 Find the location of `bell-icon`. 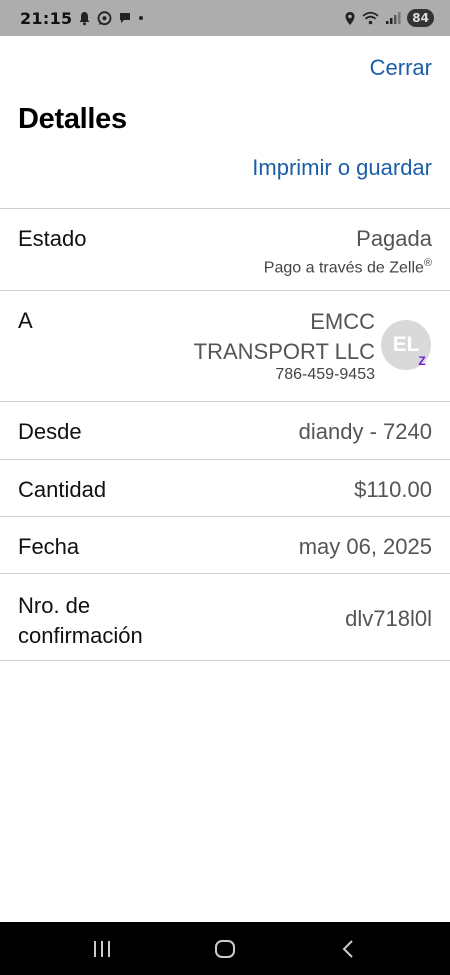

bell-icon is located at coordinates (84, 18).